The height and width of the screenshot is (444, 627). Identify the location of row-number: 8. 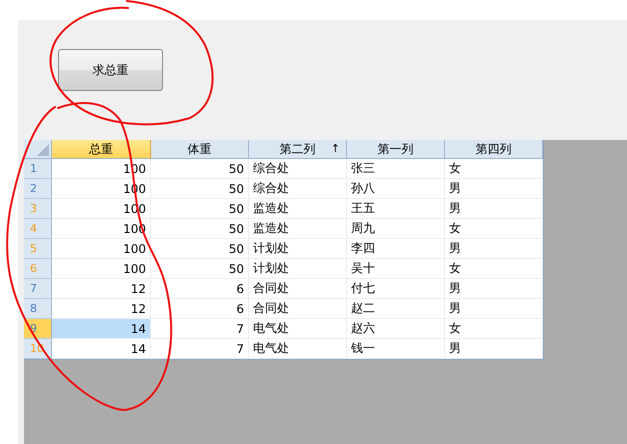
(33, 308).